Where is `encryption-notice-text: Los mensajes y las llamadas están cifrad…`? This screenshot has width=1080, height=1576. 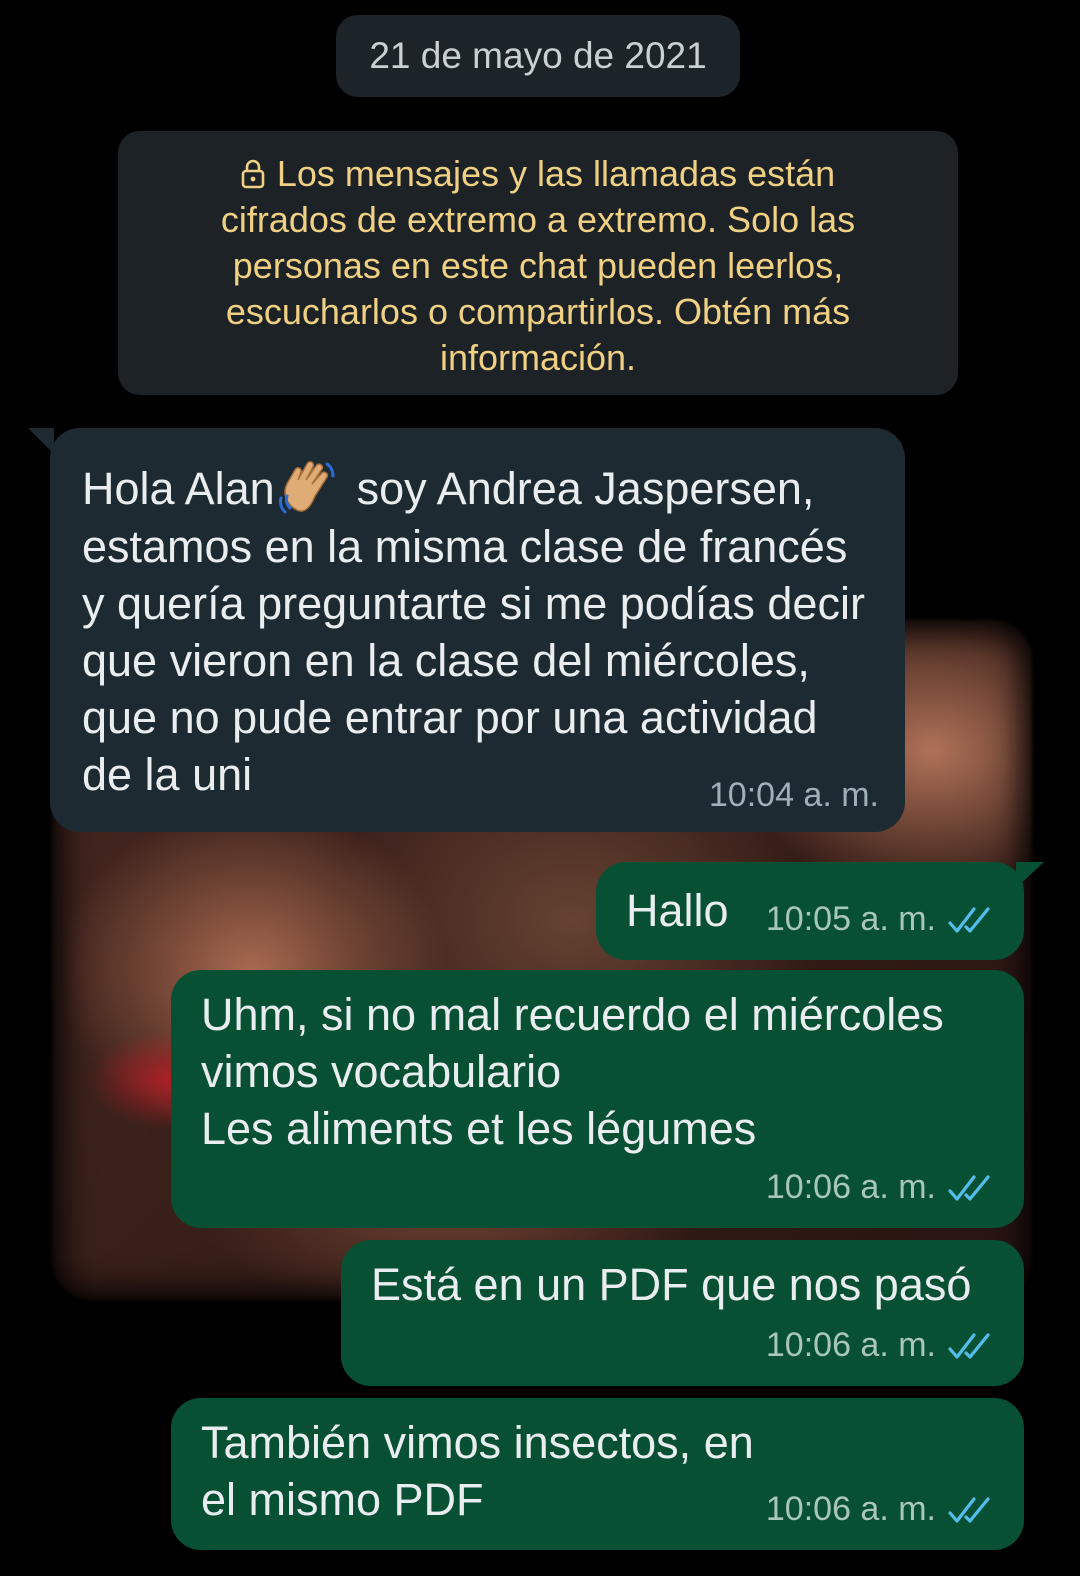
encryption-notice-text: Los mensajes y las llamadas están cifrad… is located at coordinates (538, 265).